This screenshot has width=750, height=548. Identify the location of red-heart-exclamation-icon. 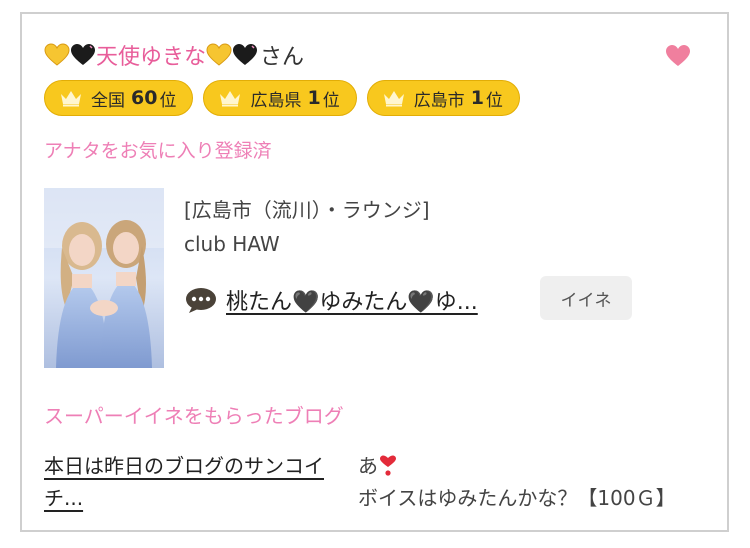
(388, 465).